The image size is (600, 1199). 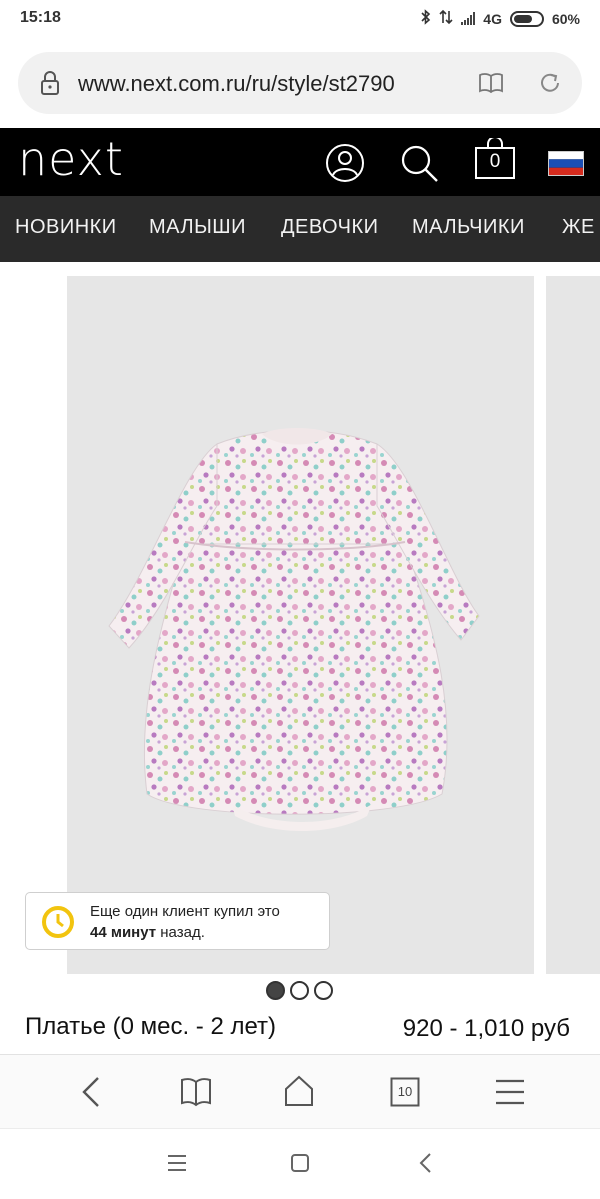 I want to click on nav-item-girls: ДЕВОЧКИ, so click(x=330, y=227).